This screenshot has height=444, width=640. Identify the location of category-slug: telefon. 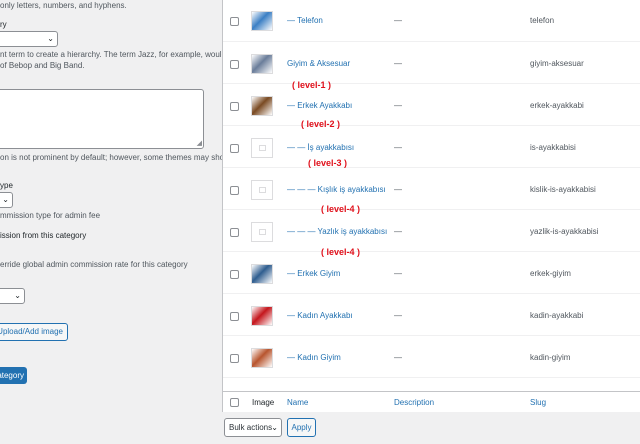
(542, 20).